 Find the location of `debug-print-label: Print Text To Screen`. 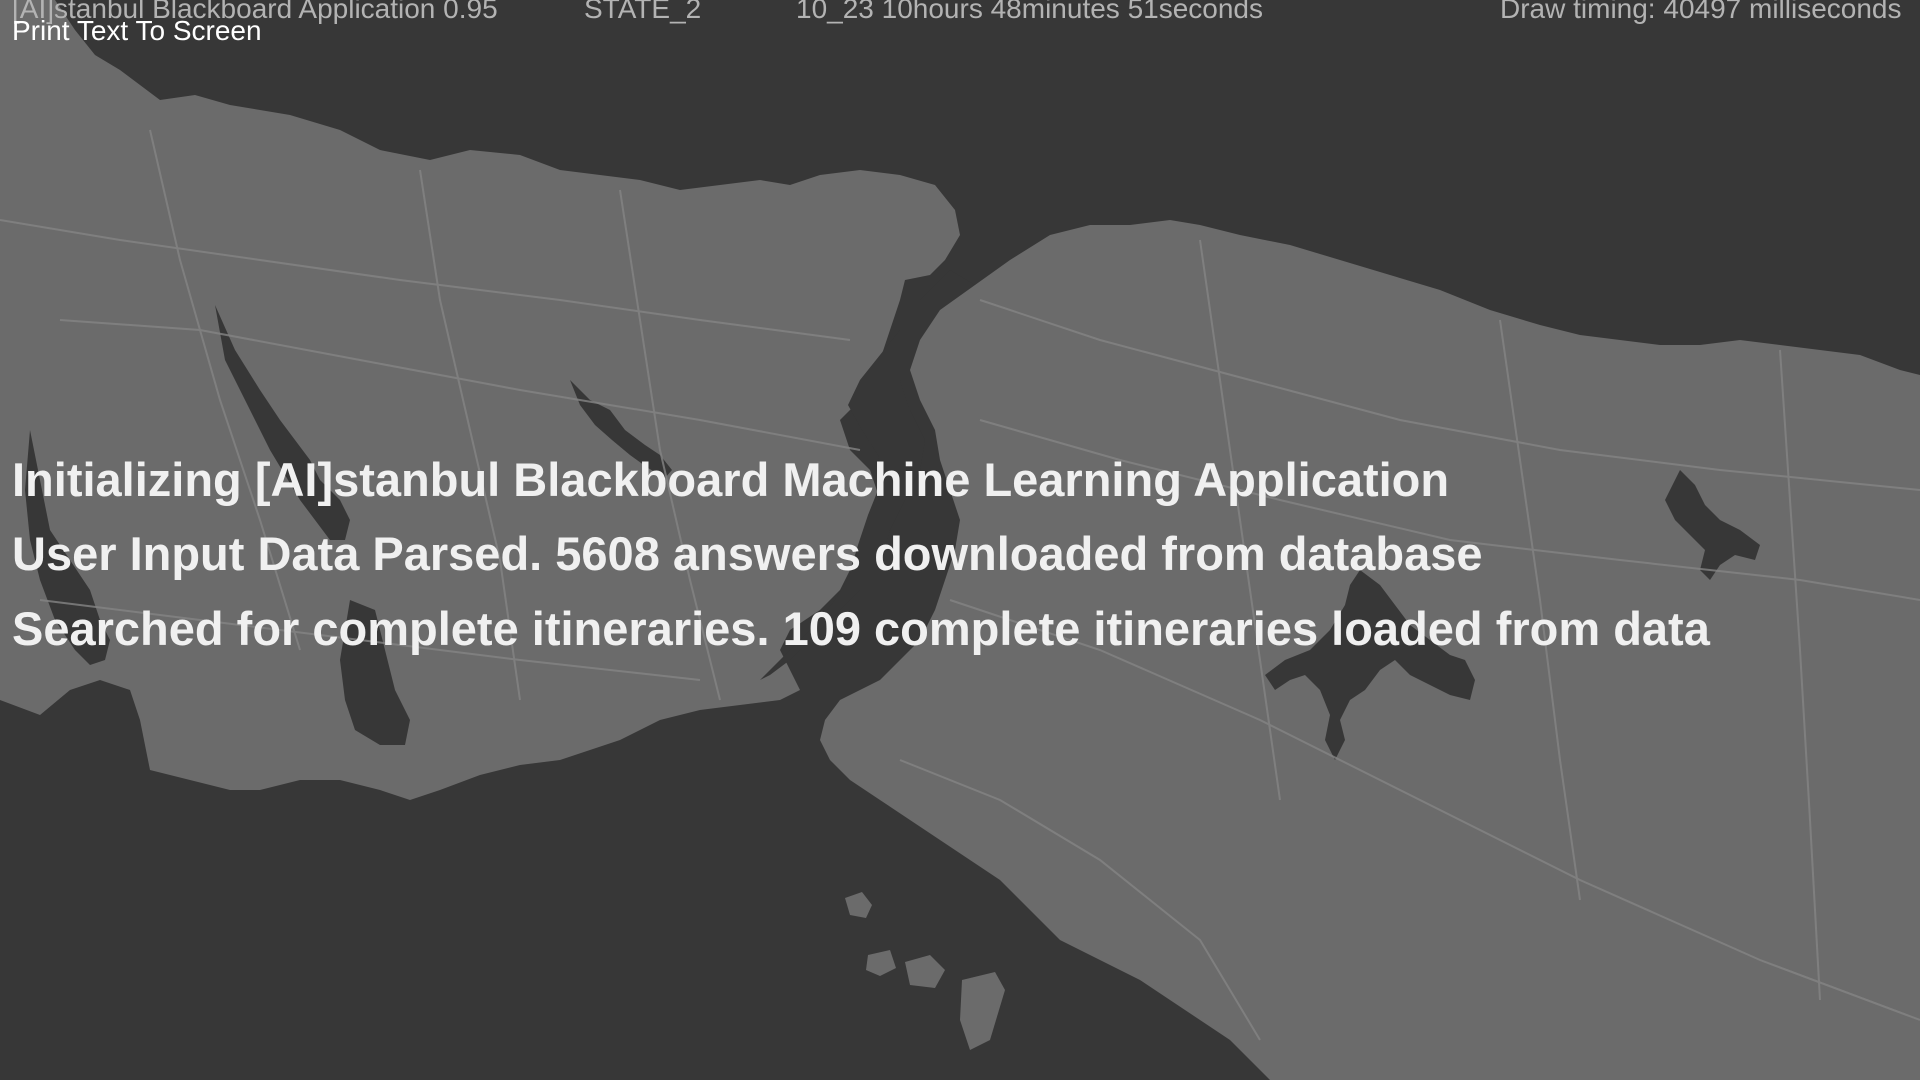

debug-print-label: Print Text To Screen is located at coordinates (137, 30).